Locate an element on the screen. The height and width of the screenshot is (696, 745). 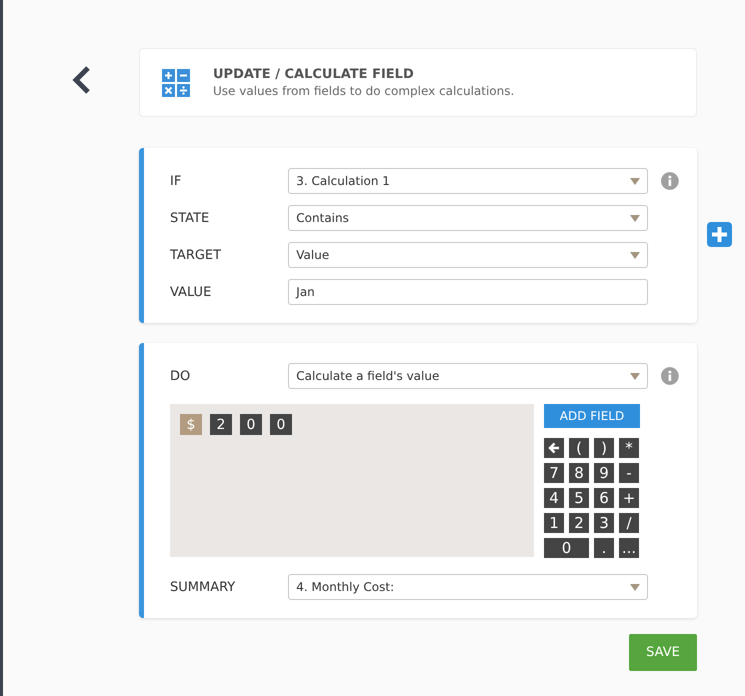
field-label: VALUE is located at coordinates (191, 292).